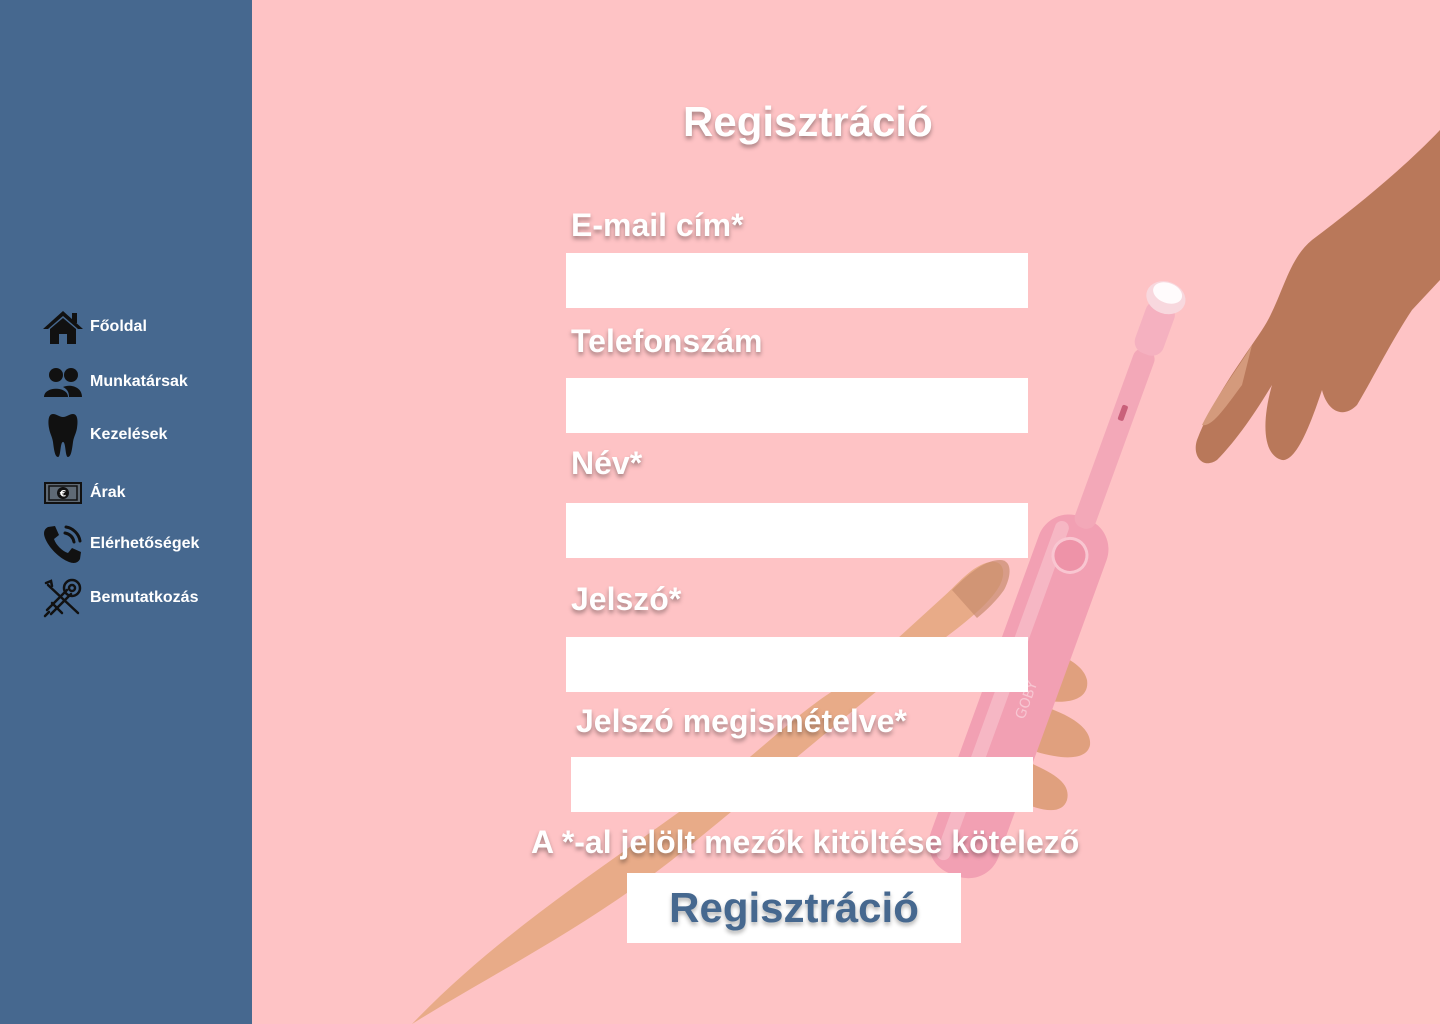 The width and height of the screenshot is (1440, 1024). Describe the element at coordinates (805, 842) in the screenshot. I see `required-note: A *-al jelölt mezők kitöltése kötelező` at that location.